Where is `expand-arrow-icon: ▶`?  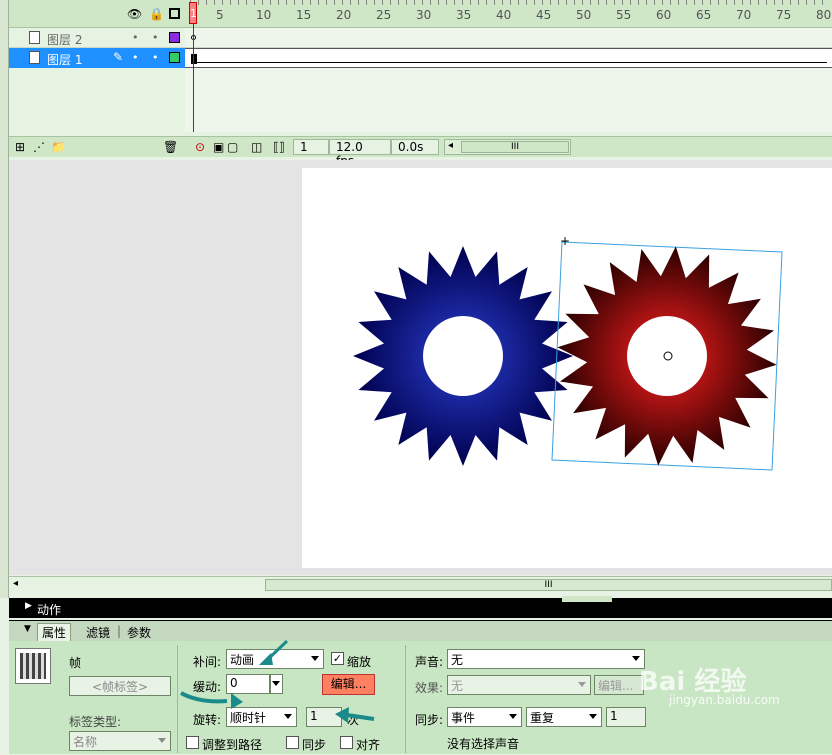
expand-arrow-icon: ▶ is located at coordinates (28, 606).